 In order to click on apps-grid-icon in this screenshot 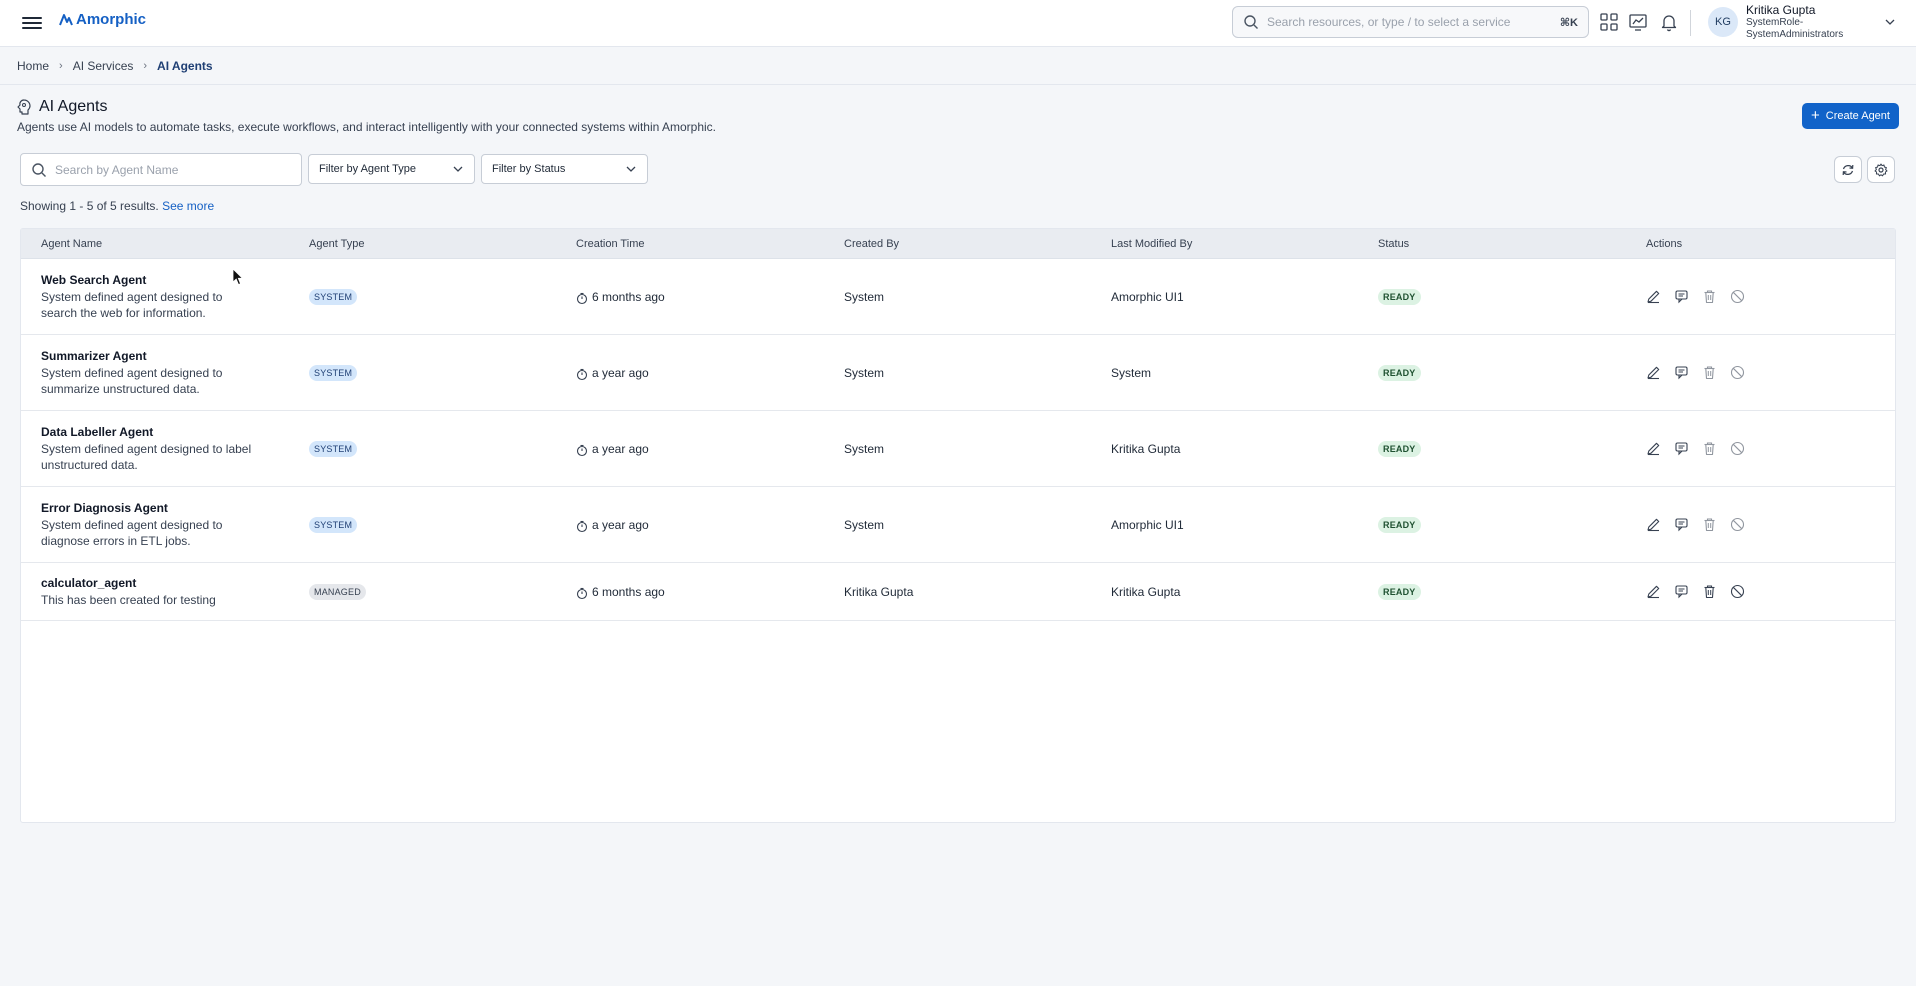, I will do `click(1609, 22)`.